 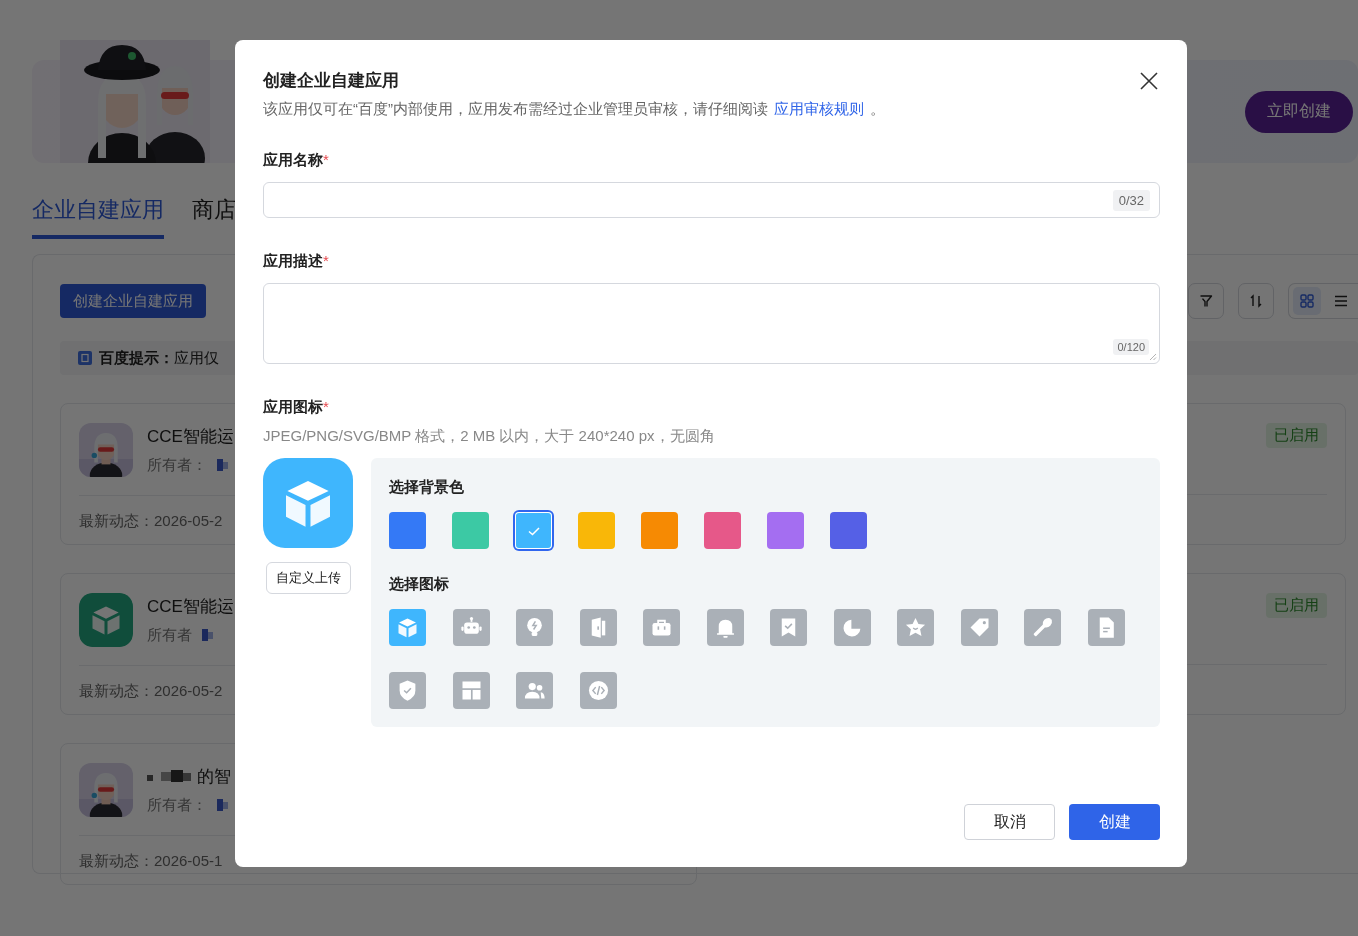 What do you see at coordinates (151, 861) in the screenshot?
I see `activity-text: 最新动态：2026-05-1` at bounding box center [151, 861].